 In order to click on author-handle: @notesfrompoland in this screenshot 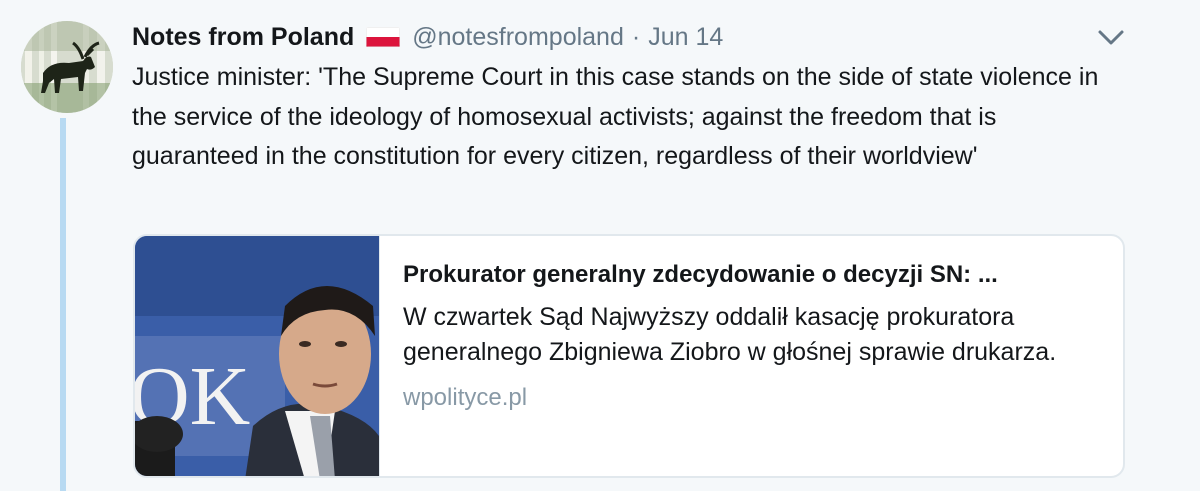, I will do `click(518, 37)`.